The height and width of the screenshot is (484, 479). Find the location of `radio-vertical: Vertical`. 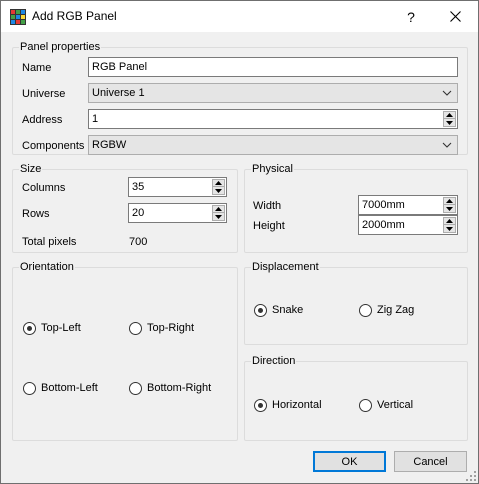

radio-vertical: Vertical is located at coordinates (386, 405).